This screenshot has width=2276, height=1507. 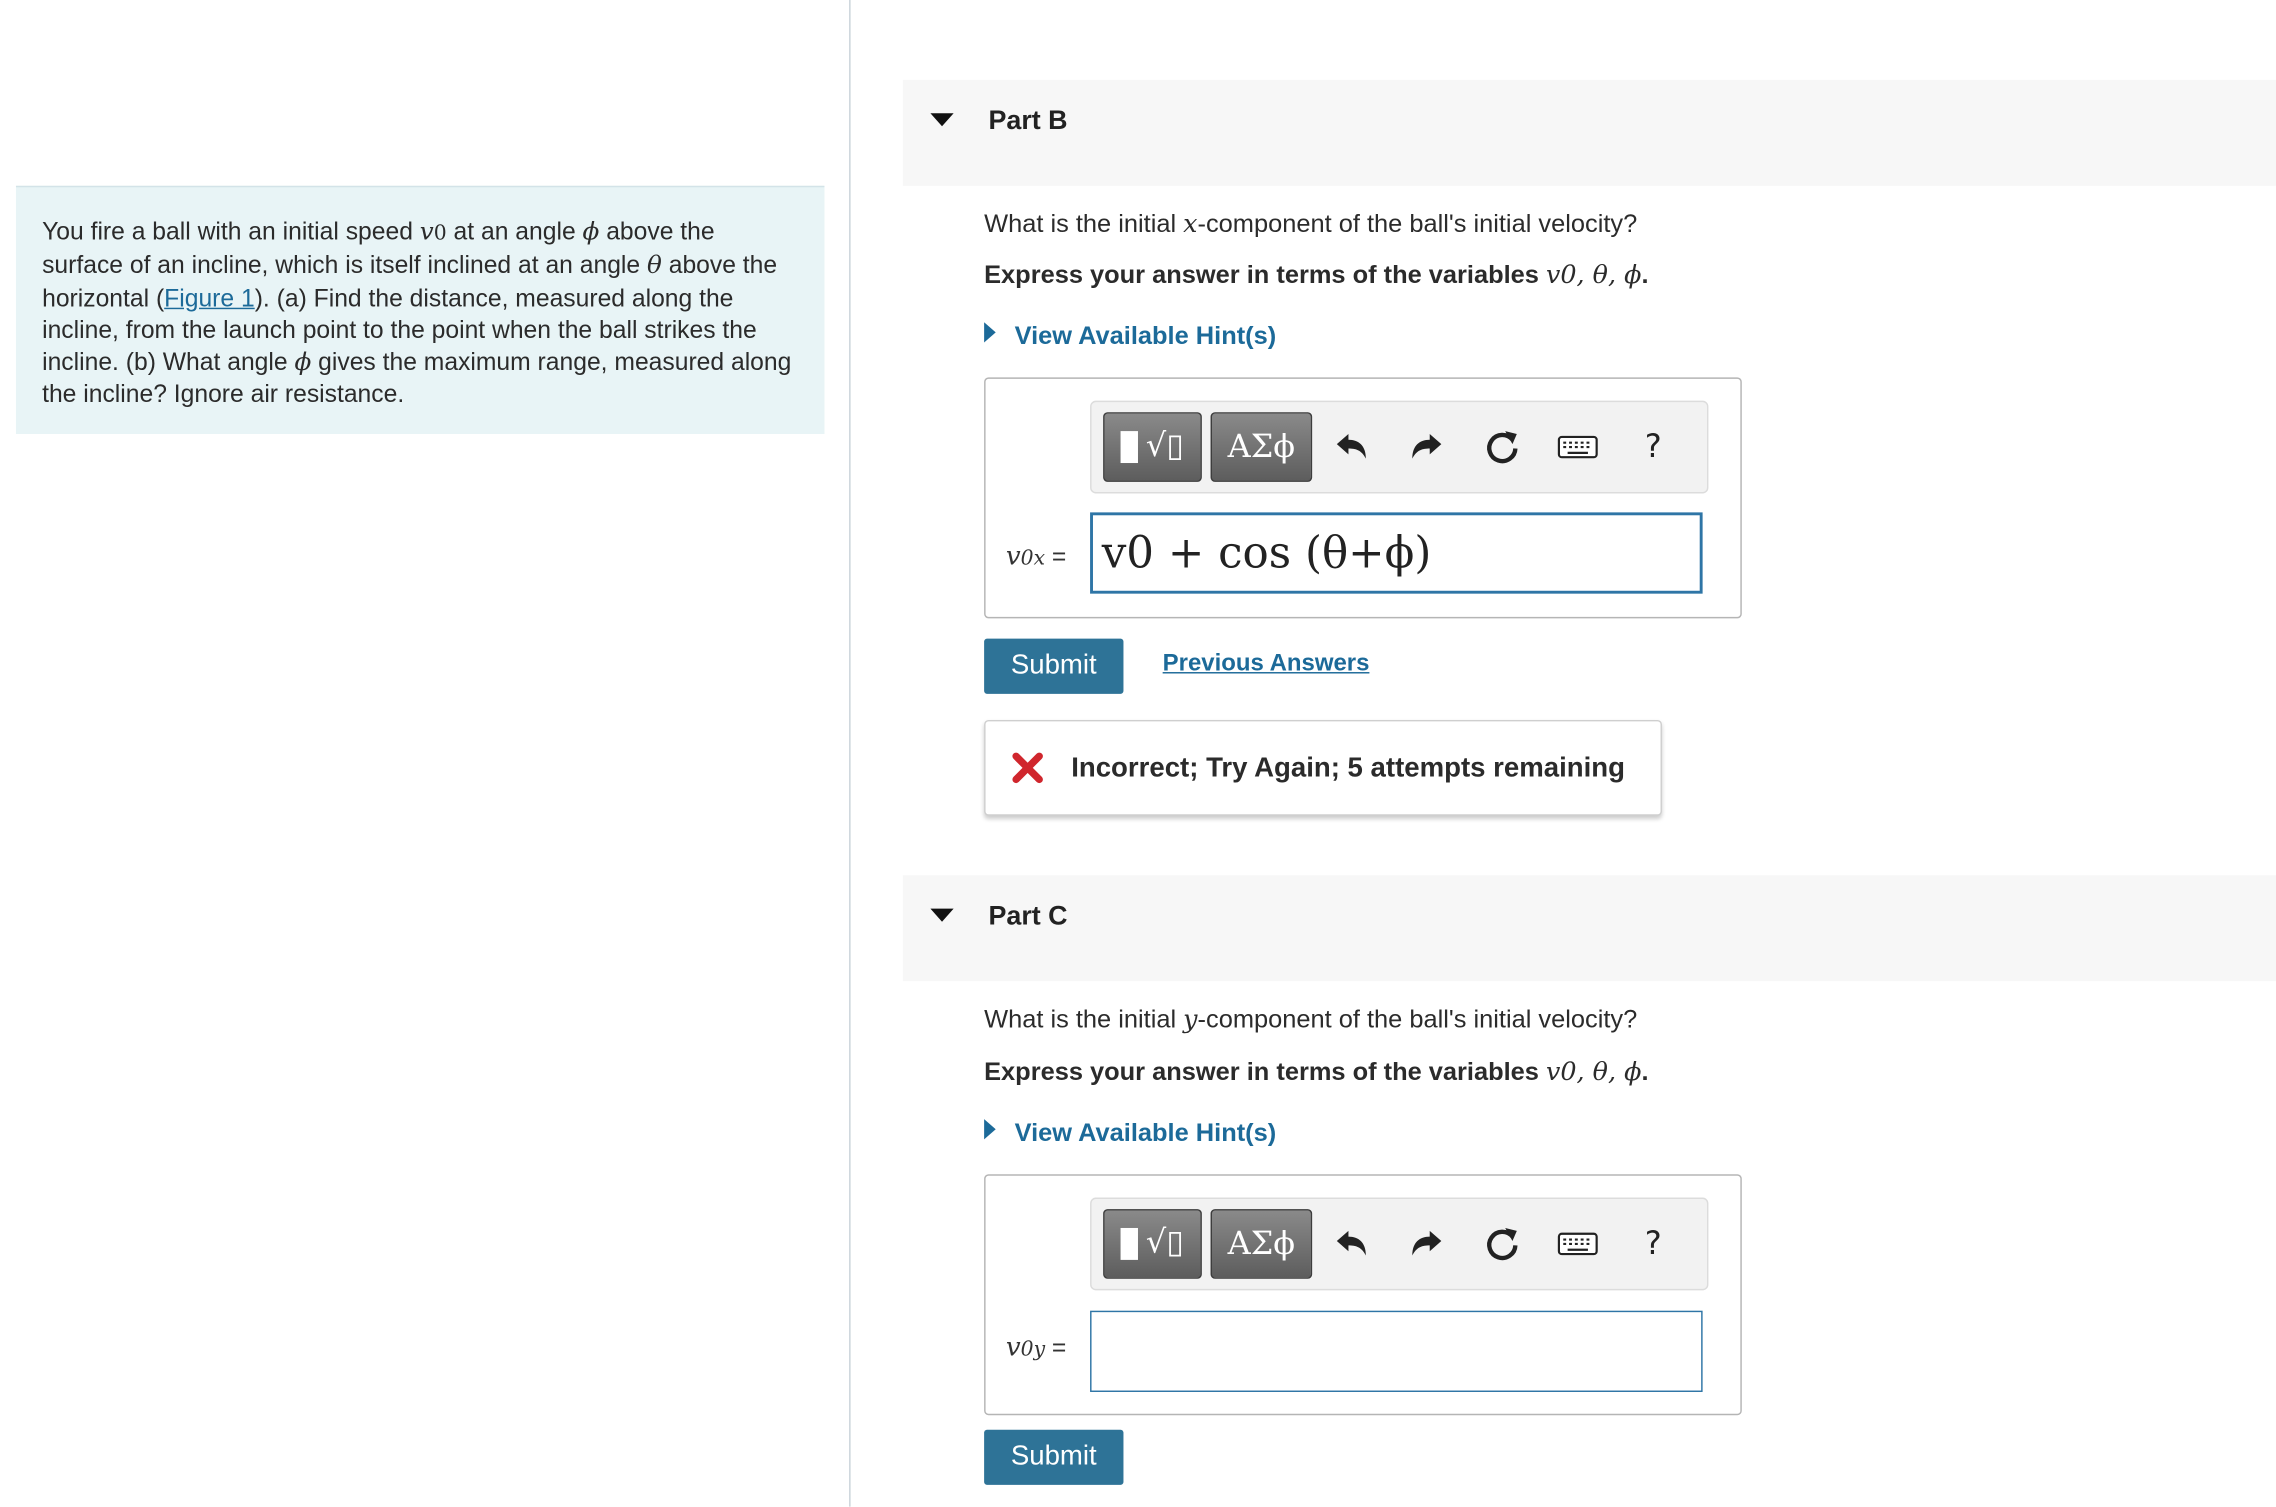 What do you see at coordinates (654, 266) in the screenshot?
I see `theta-symbol: θ` at bounding box center [654, 266].